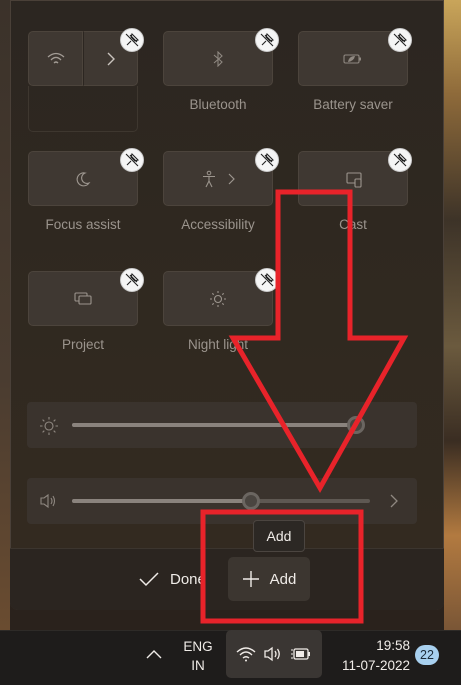 This screenshot has height=685, width=461. Describe the element at coordinates (198, 646) in the screenshot. I see `language-code: ENG` at that location.